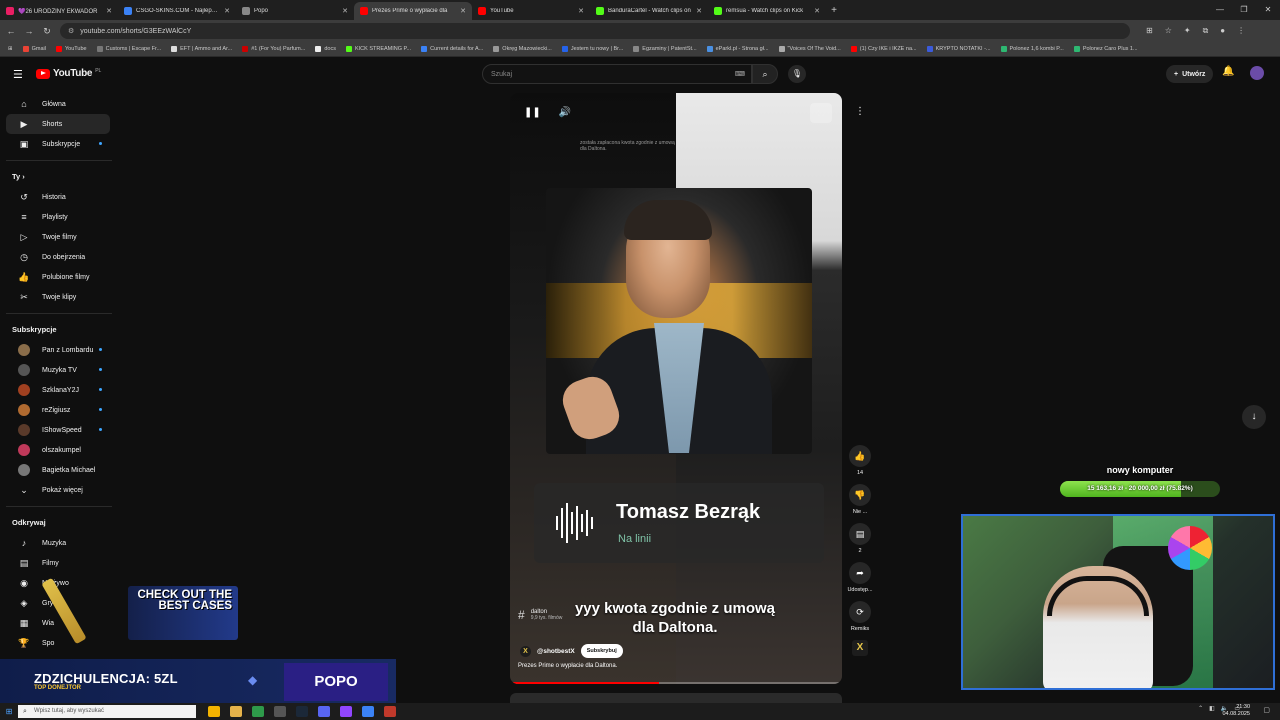  What do you see at coordinates (58, 197) in the screenshot?
I see `sidebar-item: ↺ Historia` at bounding box center [58, 197].